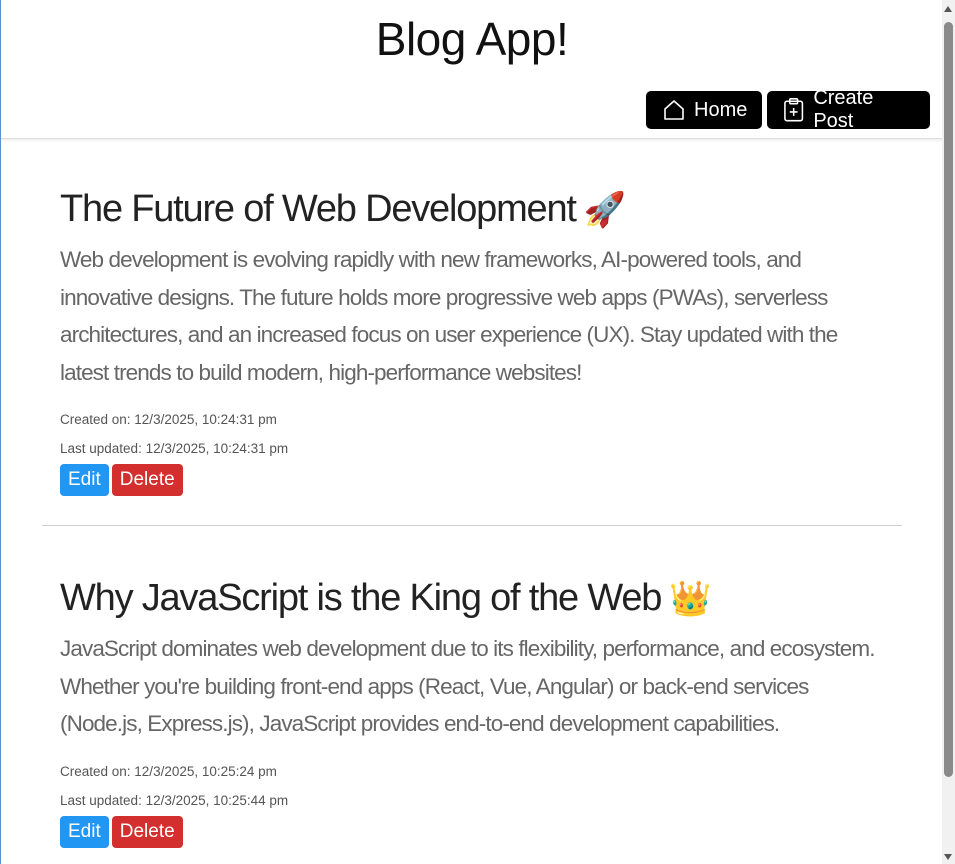  Describe the element at coordinates (948, 857) in the screenshot. I see `scroll-down-arrow-icon` at that location.